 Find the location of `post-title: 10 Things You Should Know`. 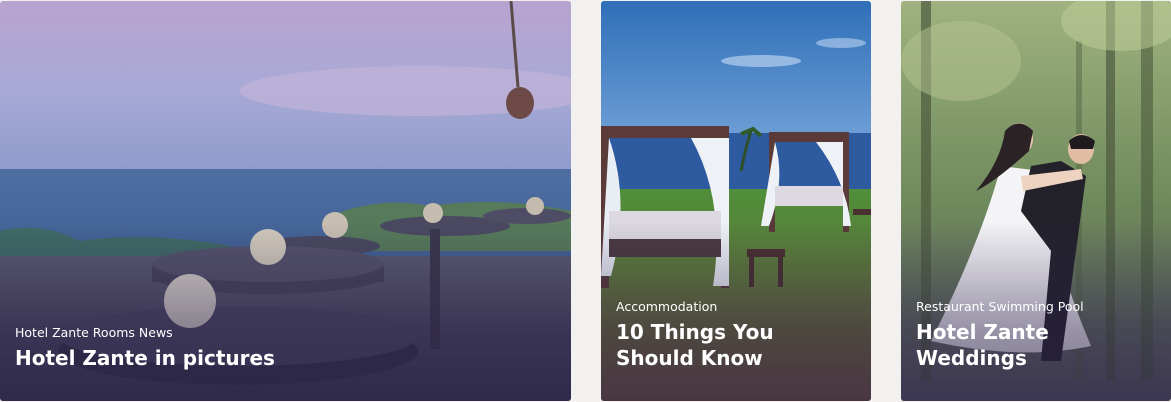

post-title: 10 Things You Should Know is located at coordinates (736, 345).